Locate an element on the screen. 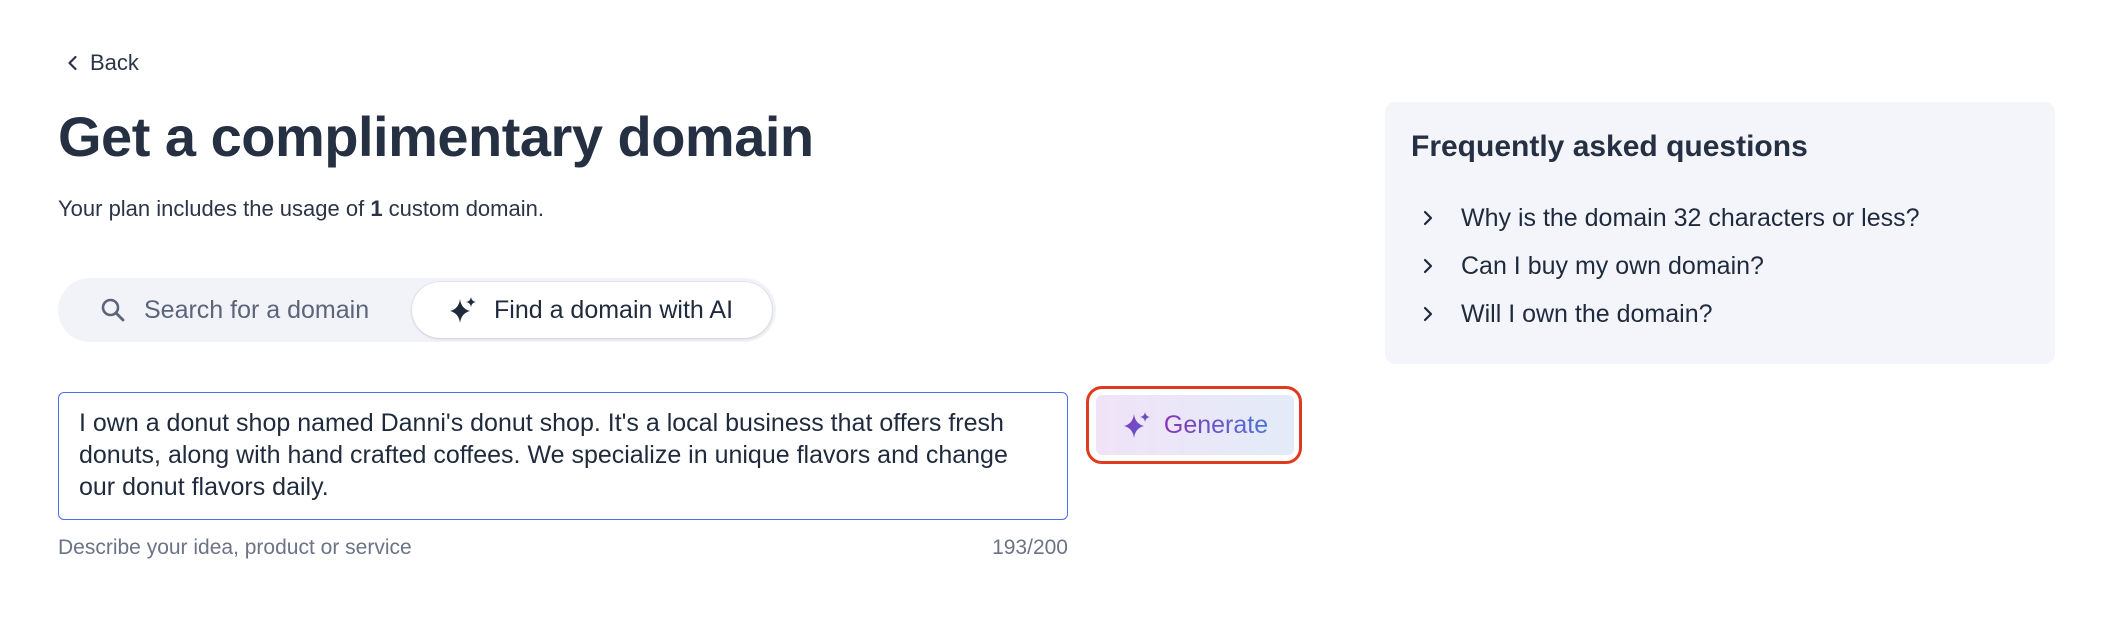 The height and width of the screenshot is (644, 2122). faq-item: Can I buy my own domain? is located at coordinates (1720, 266).